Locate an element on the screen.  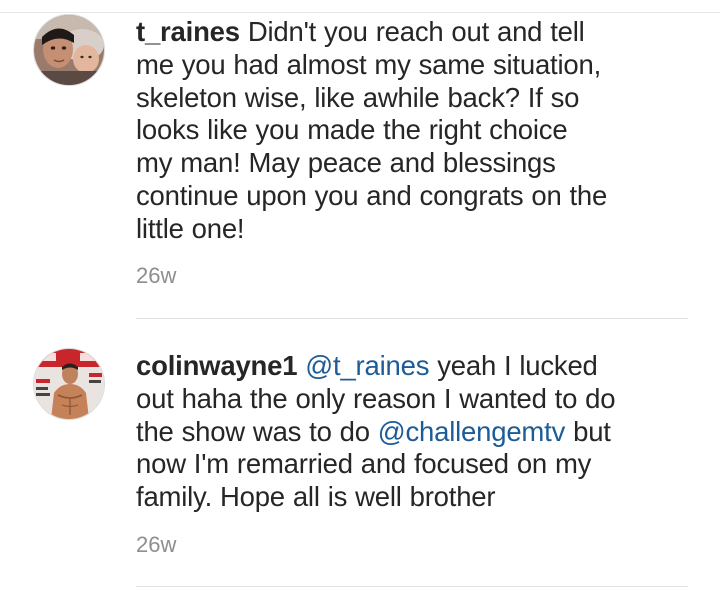
comment-line: out haha the only reason I wanted to do is located at coordinates (376, 398).